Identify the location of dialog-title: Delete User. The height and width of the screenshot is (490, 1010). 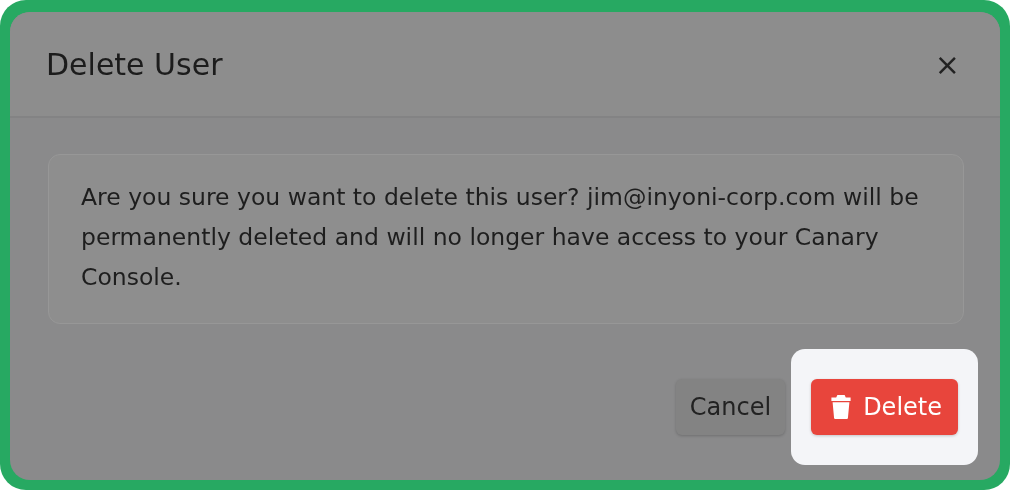
(134, 64).